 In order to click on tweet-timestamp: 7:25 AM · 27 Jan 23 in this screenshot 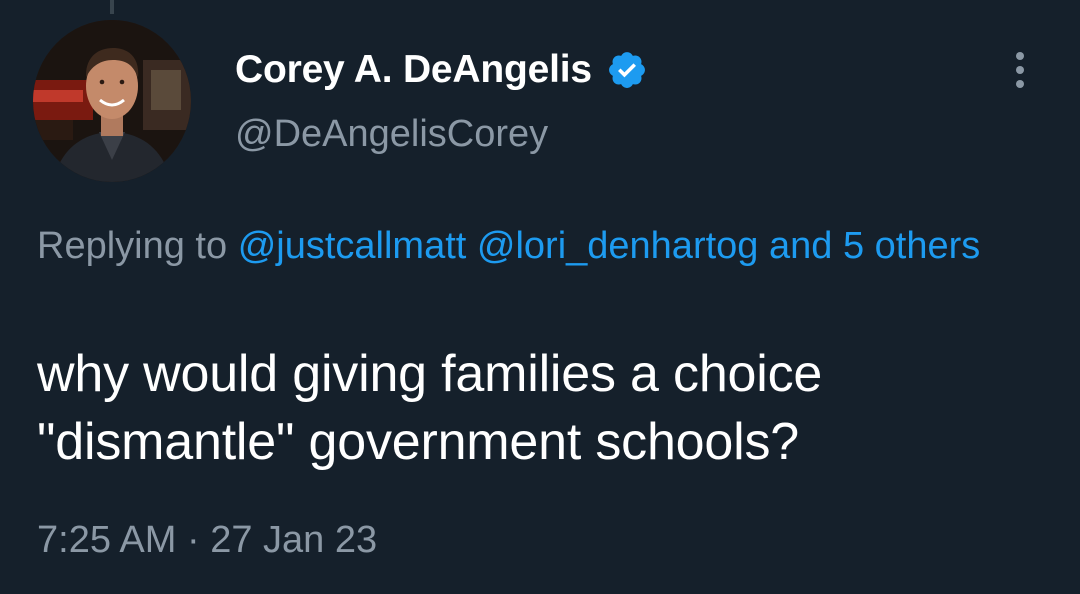, I will do `click(207, 540)`.